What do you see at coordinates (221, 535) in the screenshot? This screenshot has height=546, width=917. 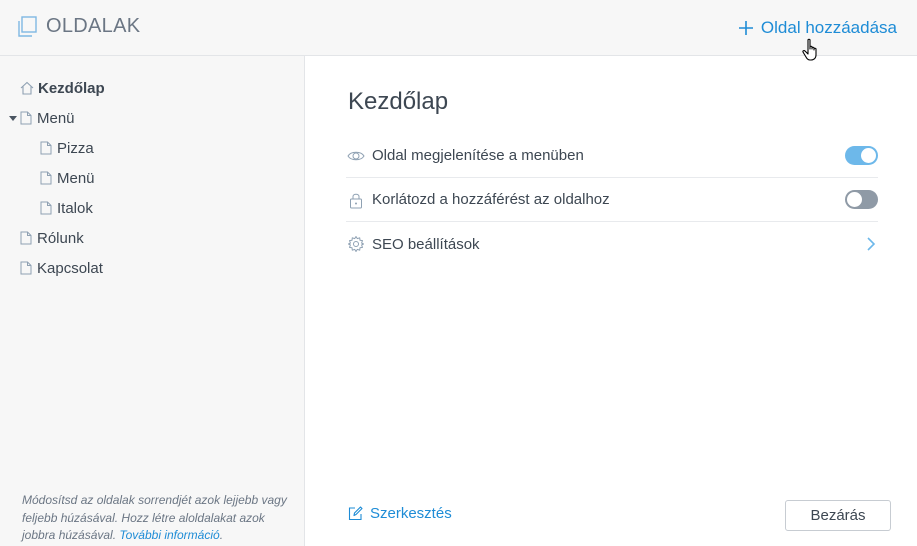 I see `help-end: .` at bounding box center [221, 535].